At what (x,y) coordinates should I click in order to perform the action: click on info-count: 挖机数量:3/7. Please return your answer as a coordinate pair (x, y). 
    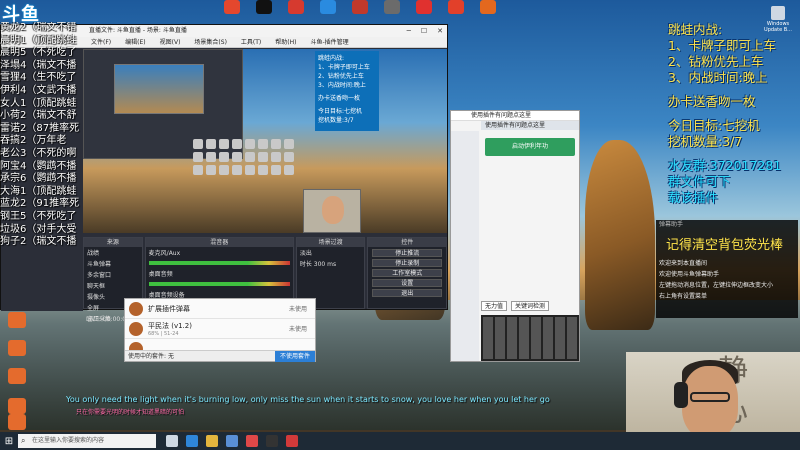
    Looking at the image, I should click on (705, 141).